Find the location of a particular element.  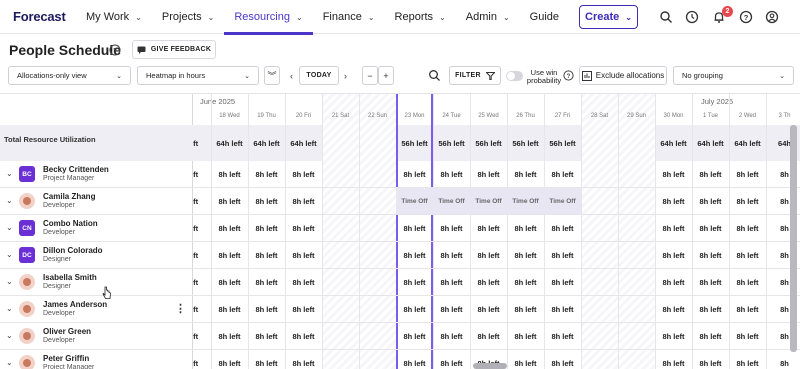

grouping-select: No grouping ⌄ is located at coordinates (733, 75).